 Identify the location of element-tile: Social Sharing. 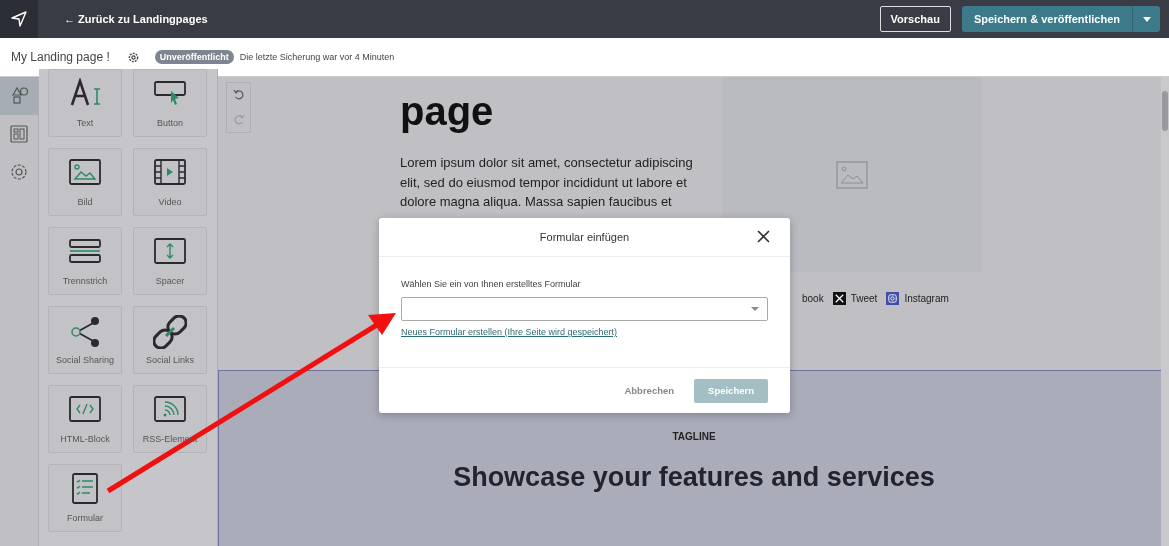
(85, 340).